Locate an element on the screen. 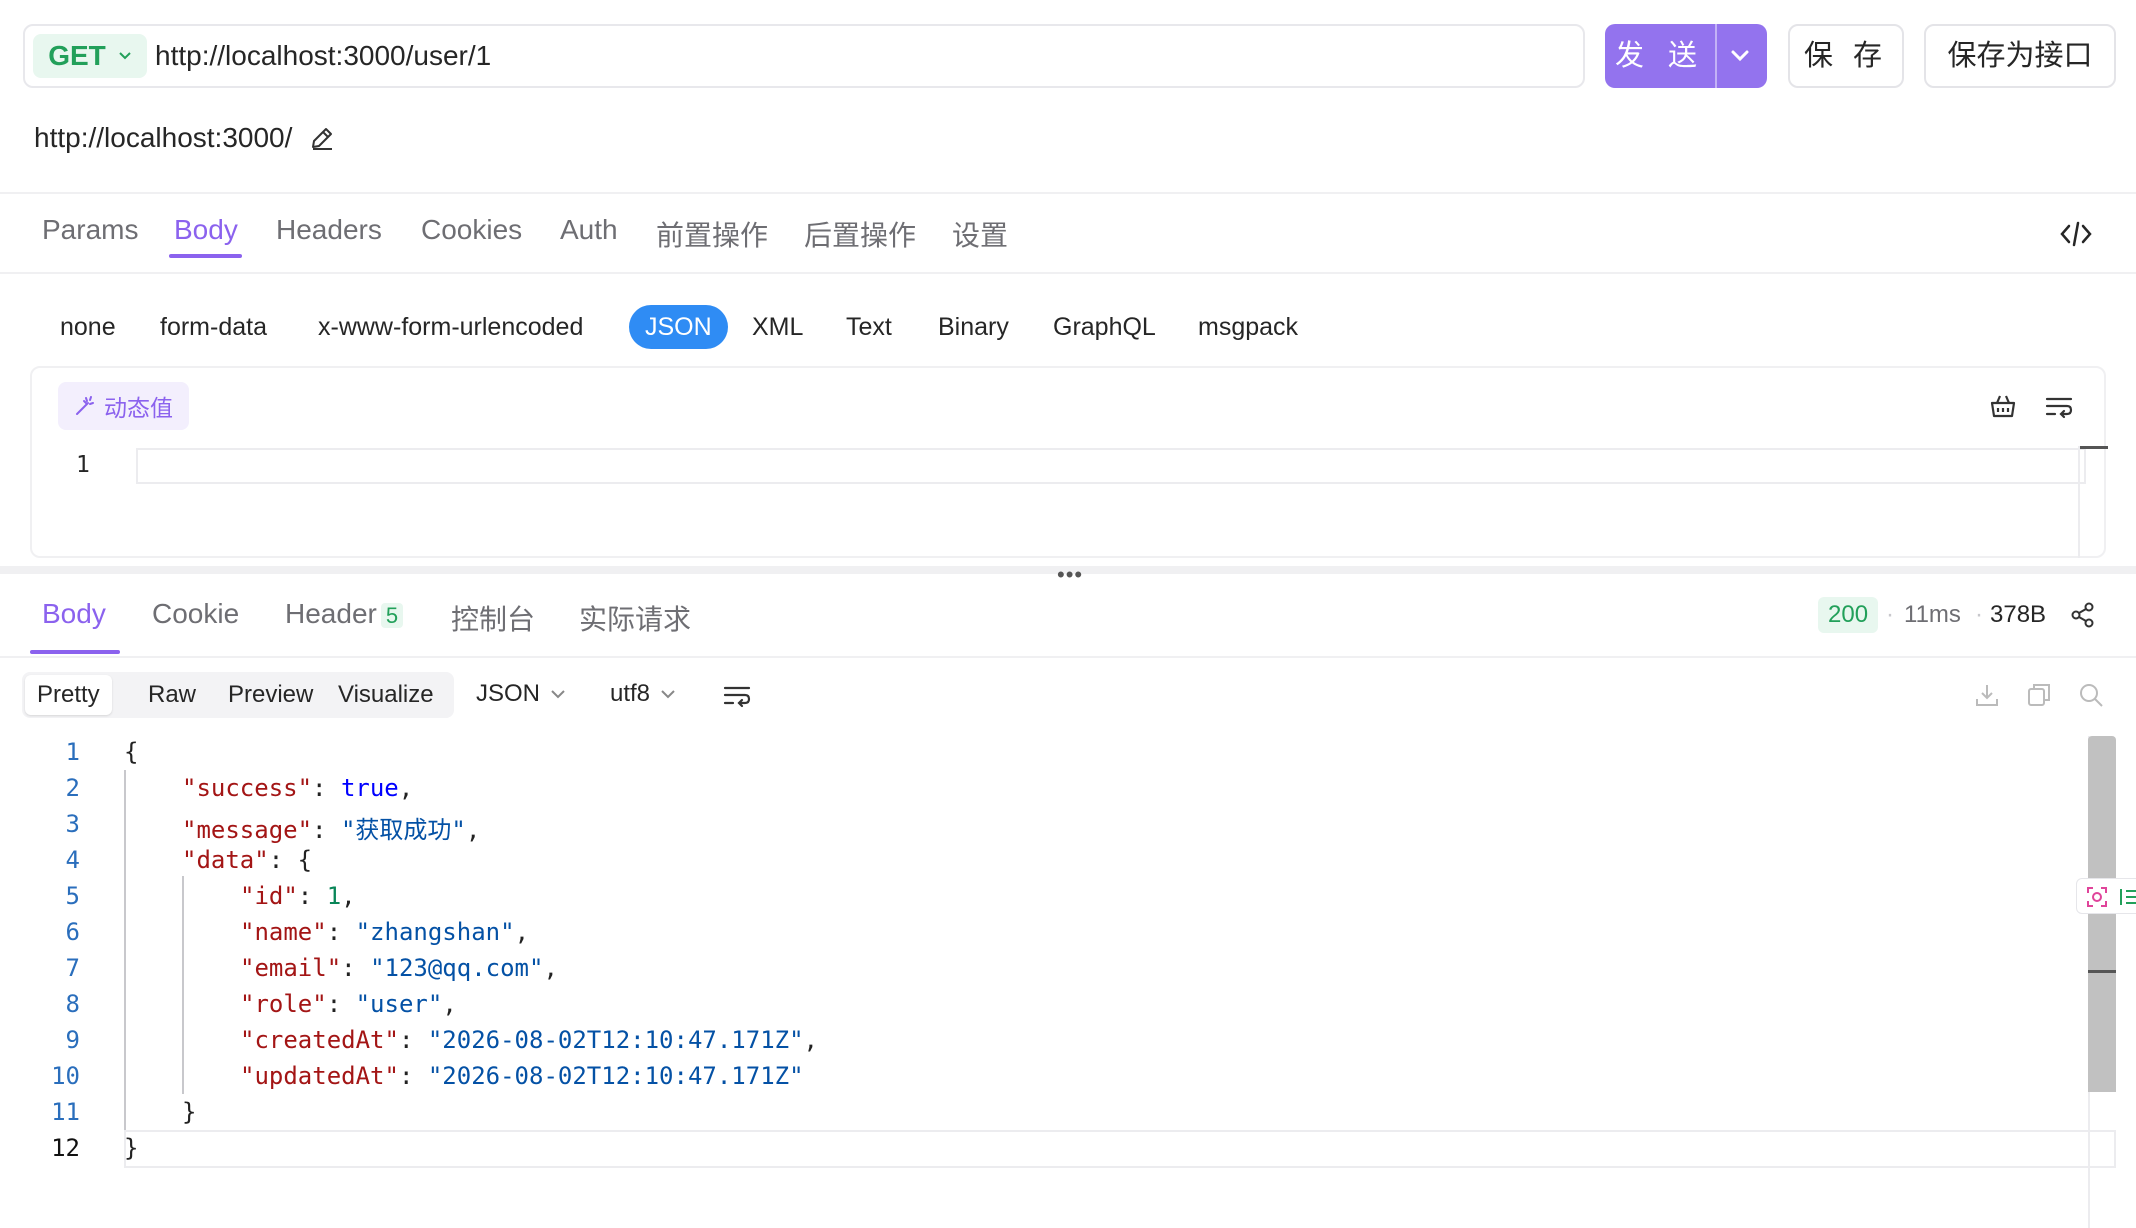  body-type-urlencoded: x-www-form-urlencoded is located at coordinates (450, 327).